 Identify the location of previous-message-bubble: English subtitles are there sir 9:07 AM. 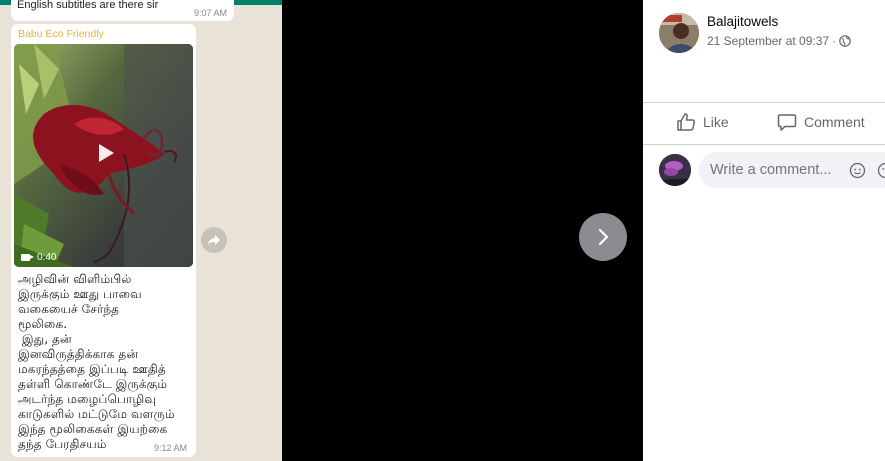
(122, 10).